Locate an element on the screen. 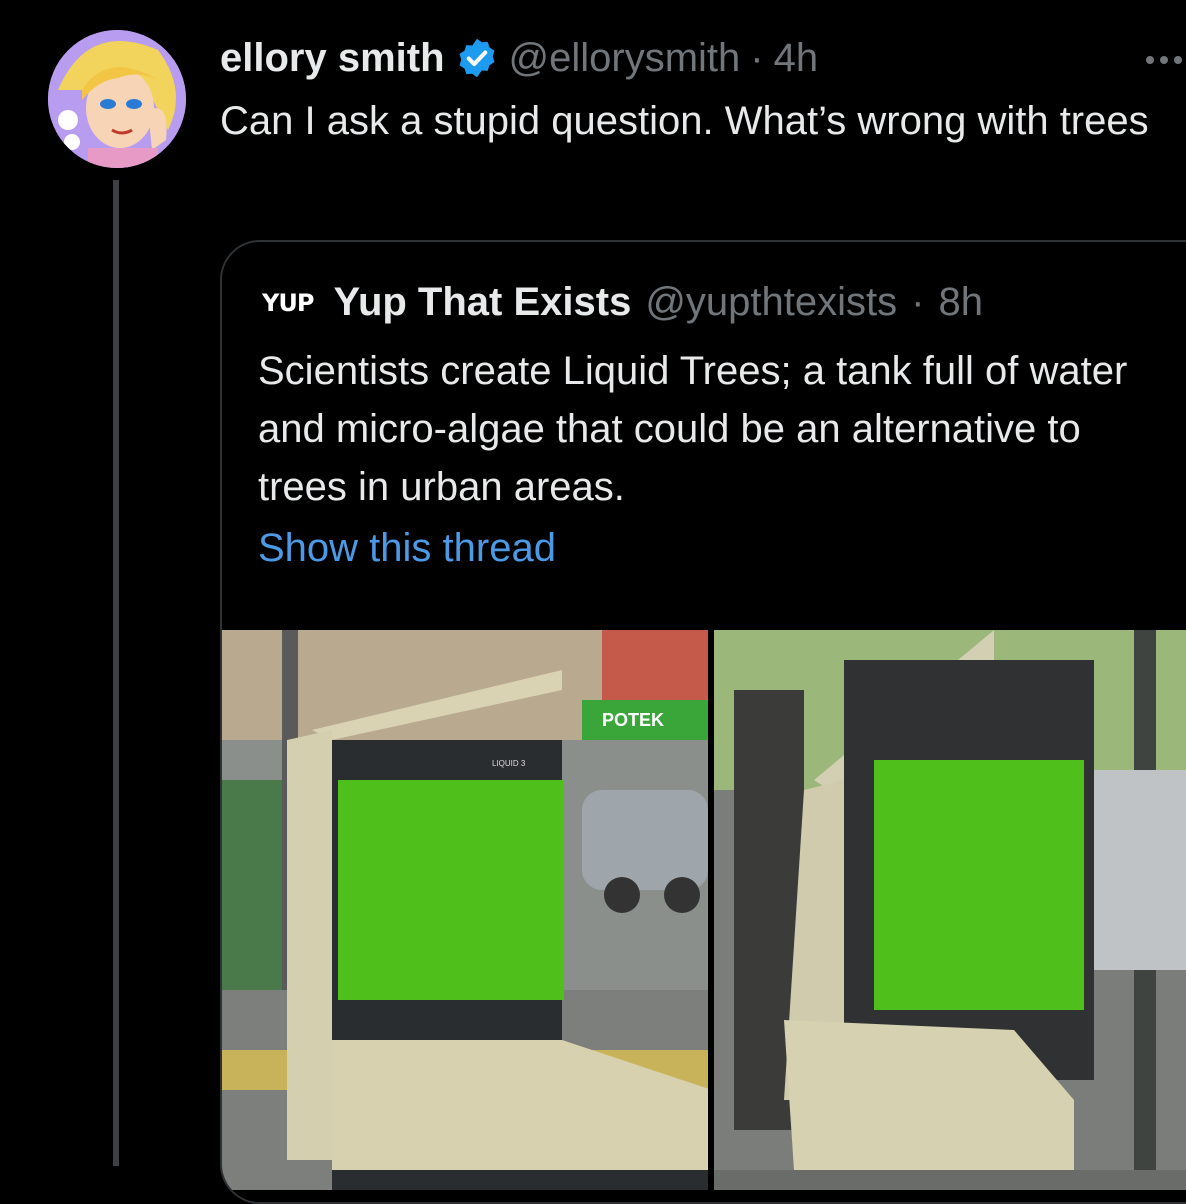 The width and height of the screenshot is (1186, 1204). store-sign-text: POTEK is located at coordinates (633, 720).